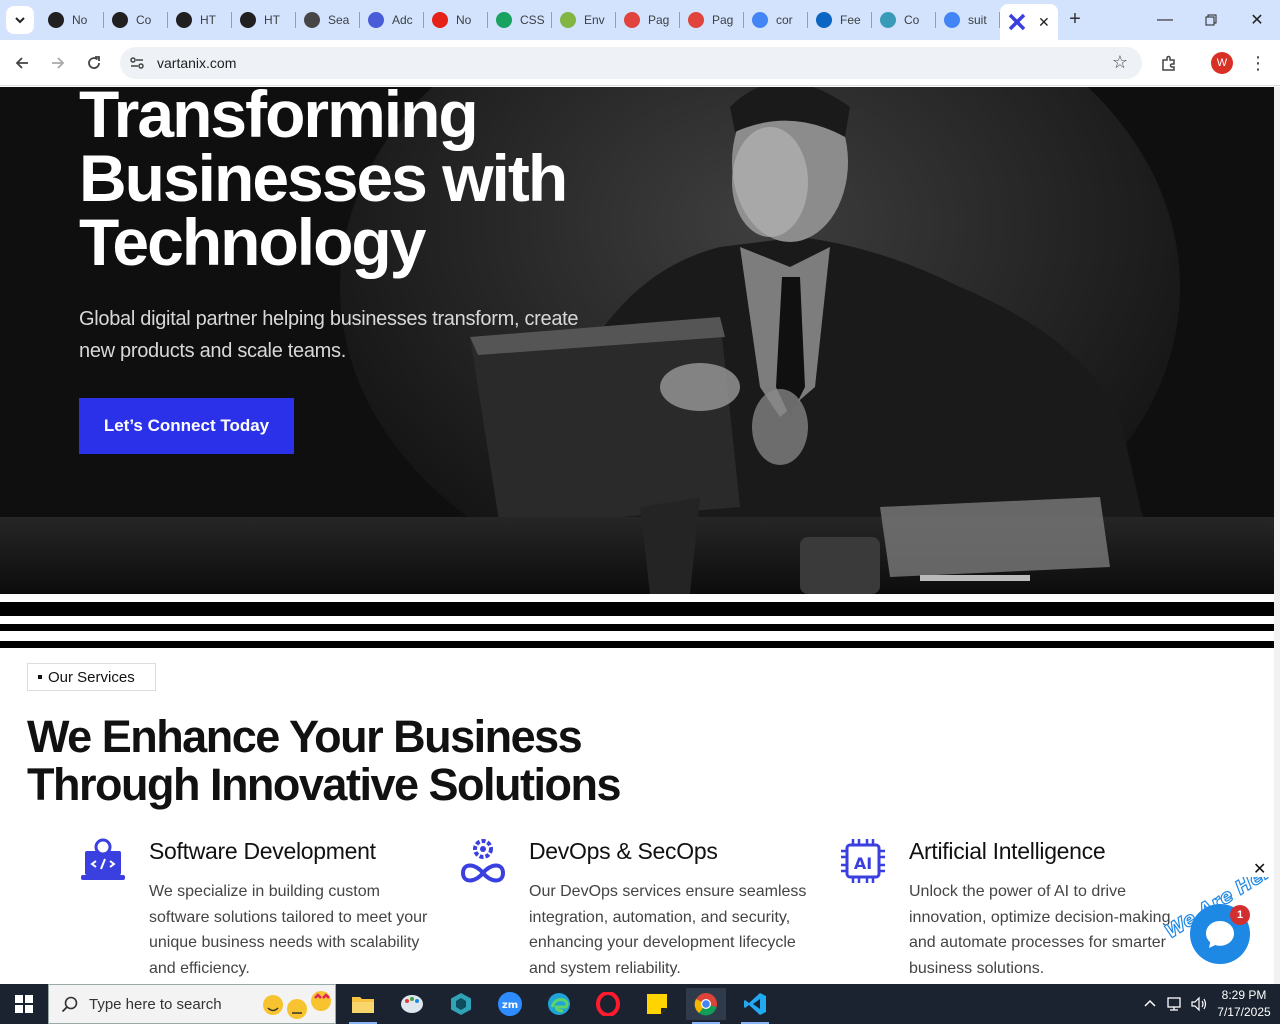 This screenshot has height=1024, width=1280. What do you see at coordinates (1120, 62) in the screenshot?
I see `bookmark-star-icon: ☆` at bounding box center [1120, 62].